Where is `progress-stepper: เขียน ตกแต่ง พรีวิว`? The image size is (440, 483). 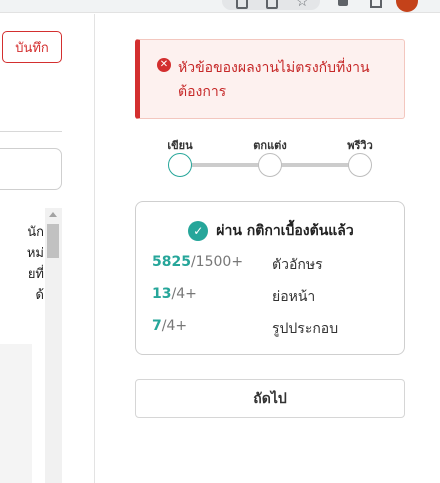 progress-stepper: เขียน ตกแต่ง พรีวิว is located at coordinates (270, 155).